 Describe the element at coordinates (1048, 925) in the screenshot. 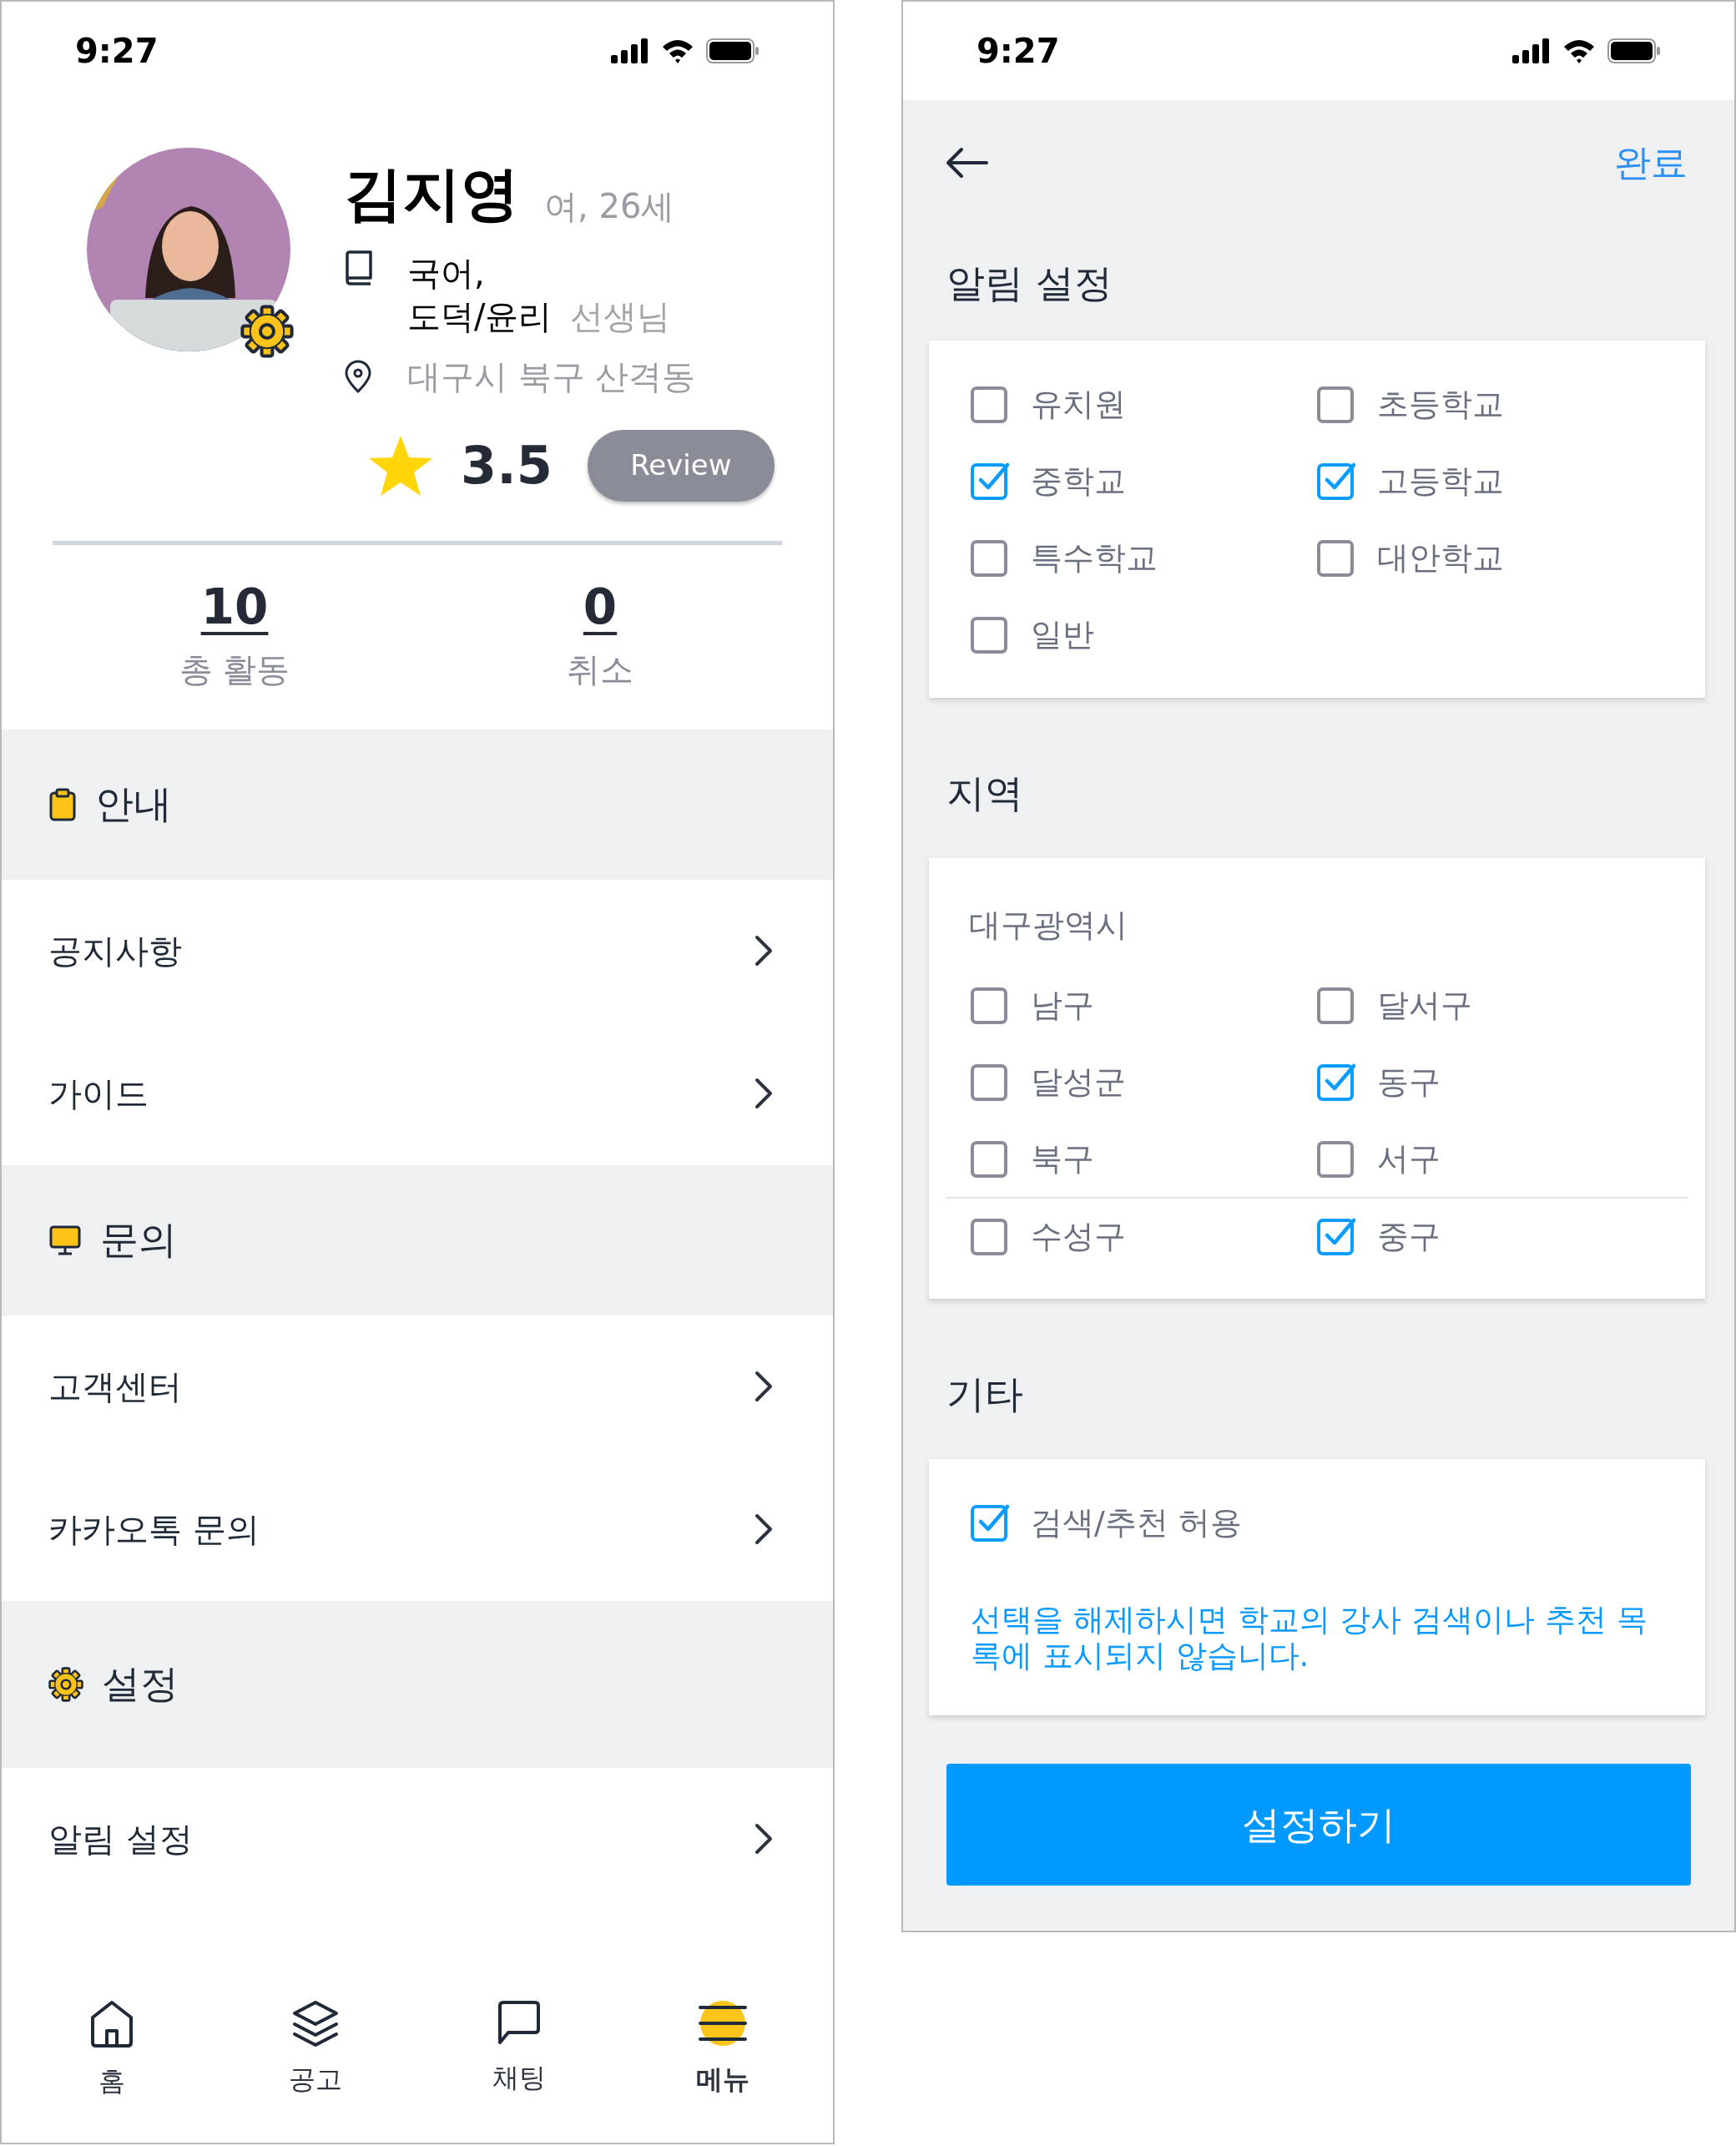

I see `region-name: 대구광역시` at that location.